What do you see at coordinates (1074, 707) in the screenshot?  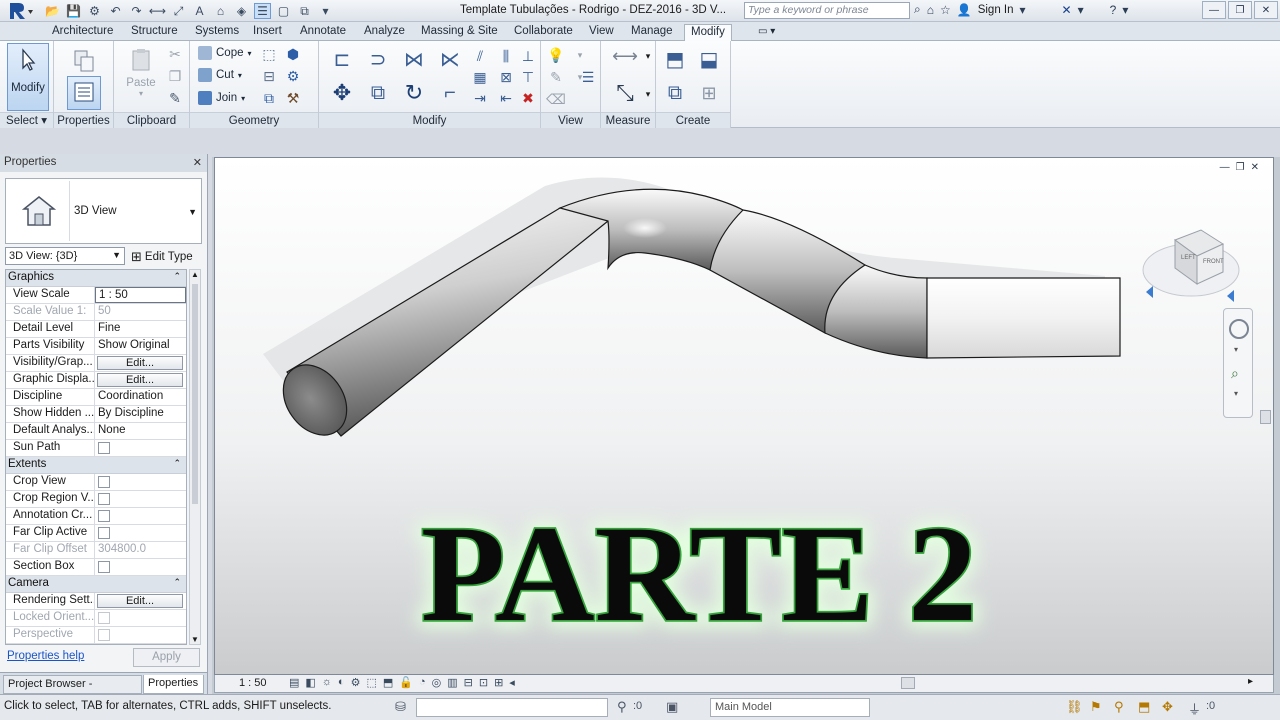 I see `select-links-icon: ⛓` at bounding box center [1074, 707].